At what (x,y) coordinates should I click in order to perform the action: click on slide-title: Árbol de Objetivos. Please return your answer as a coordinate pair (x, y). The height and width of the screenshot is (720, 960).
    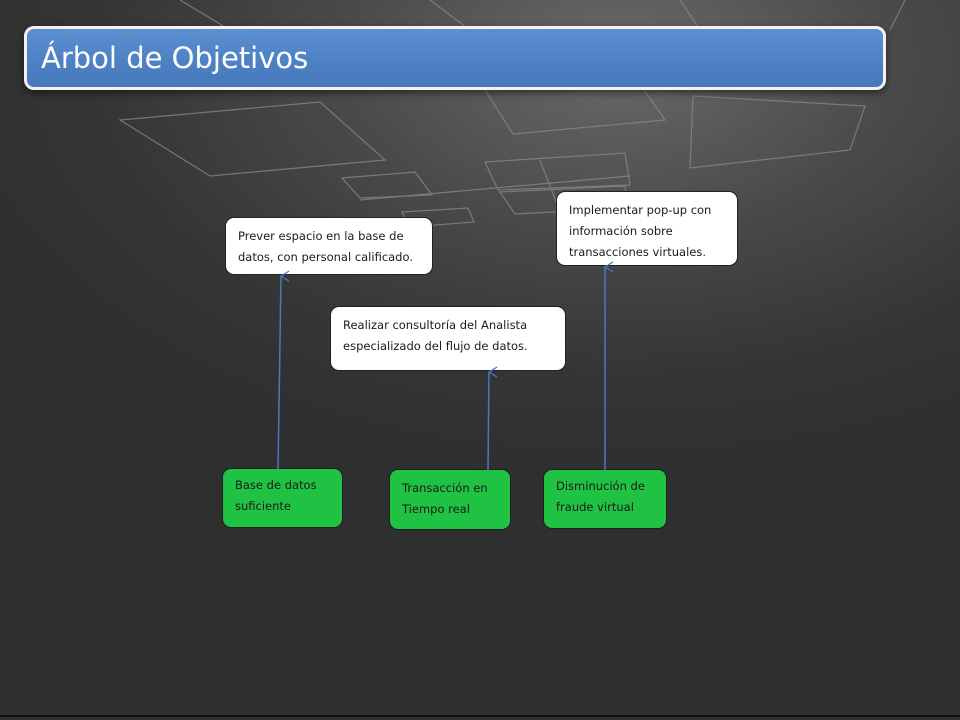
    Looking at the image, I should click on (175, 58).